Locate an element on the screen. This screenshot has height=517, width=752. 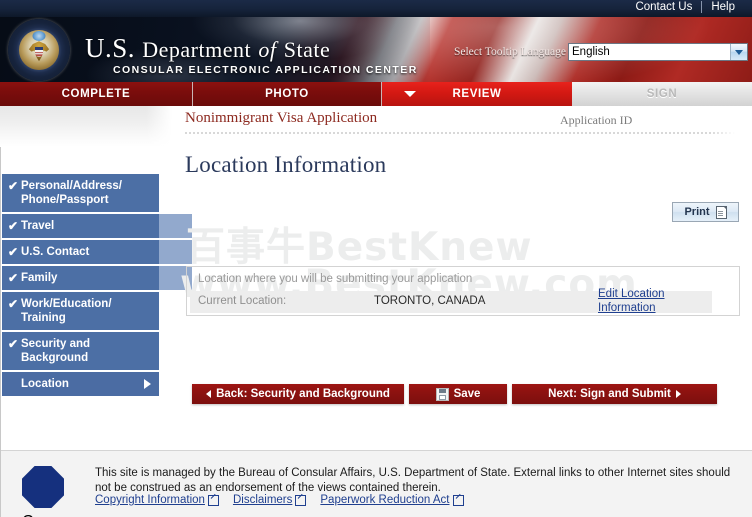
tooltip-language-select: English is located at coordinates (658, 52).